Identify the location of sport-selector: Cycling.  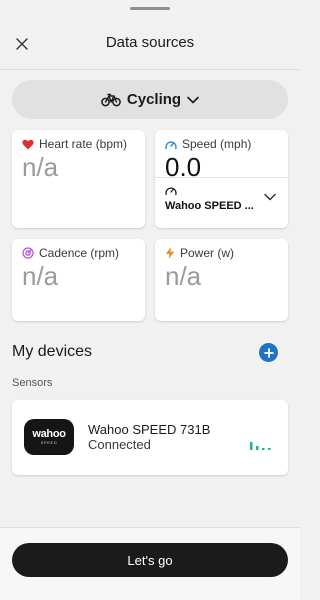
(150, 99).